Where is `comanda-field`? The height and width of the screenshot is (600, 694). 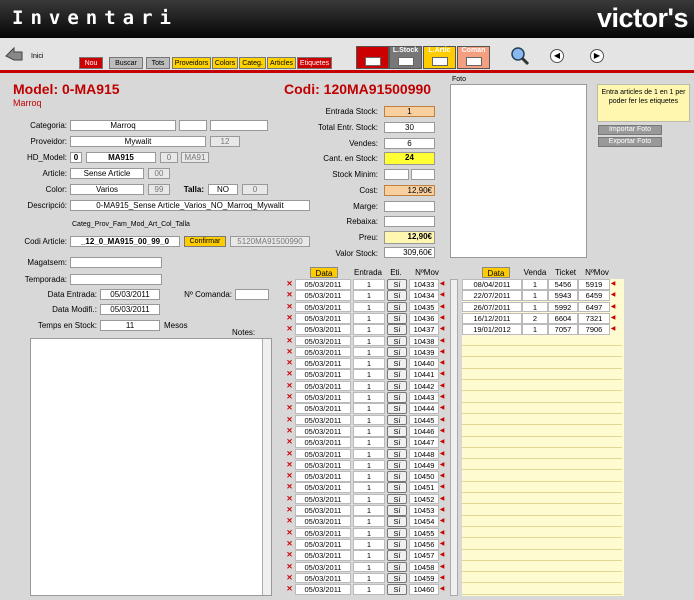 comanda-field is located at coordinates (252, 294).